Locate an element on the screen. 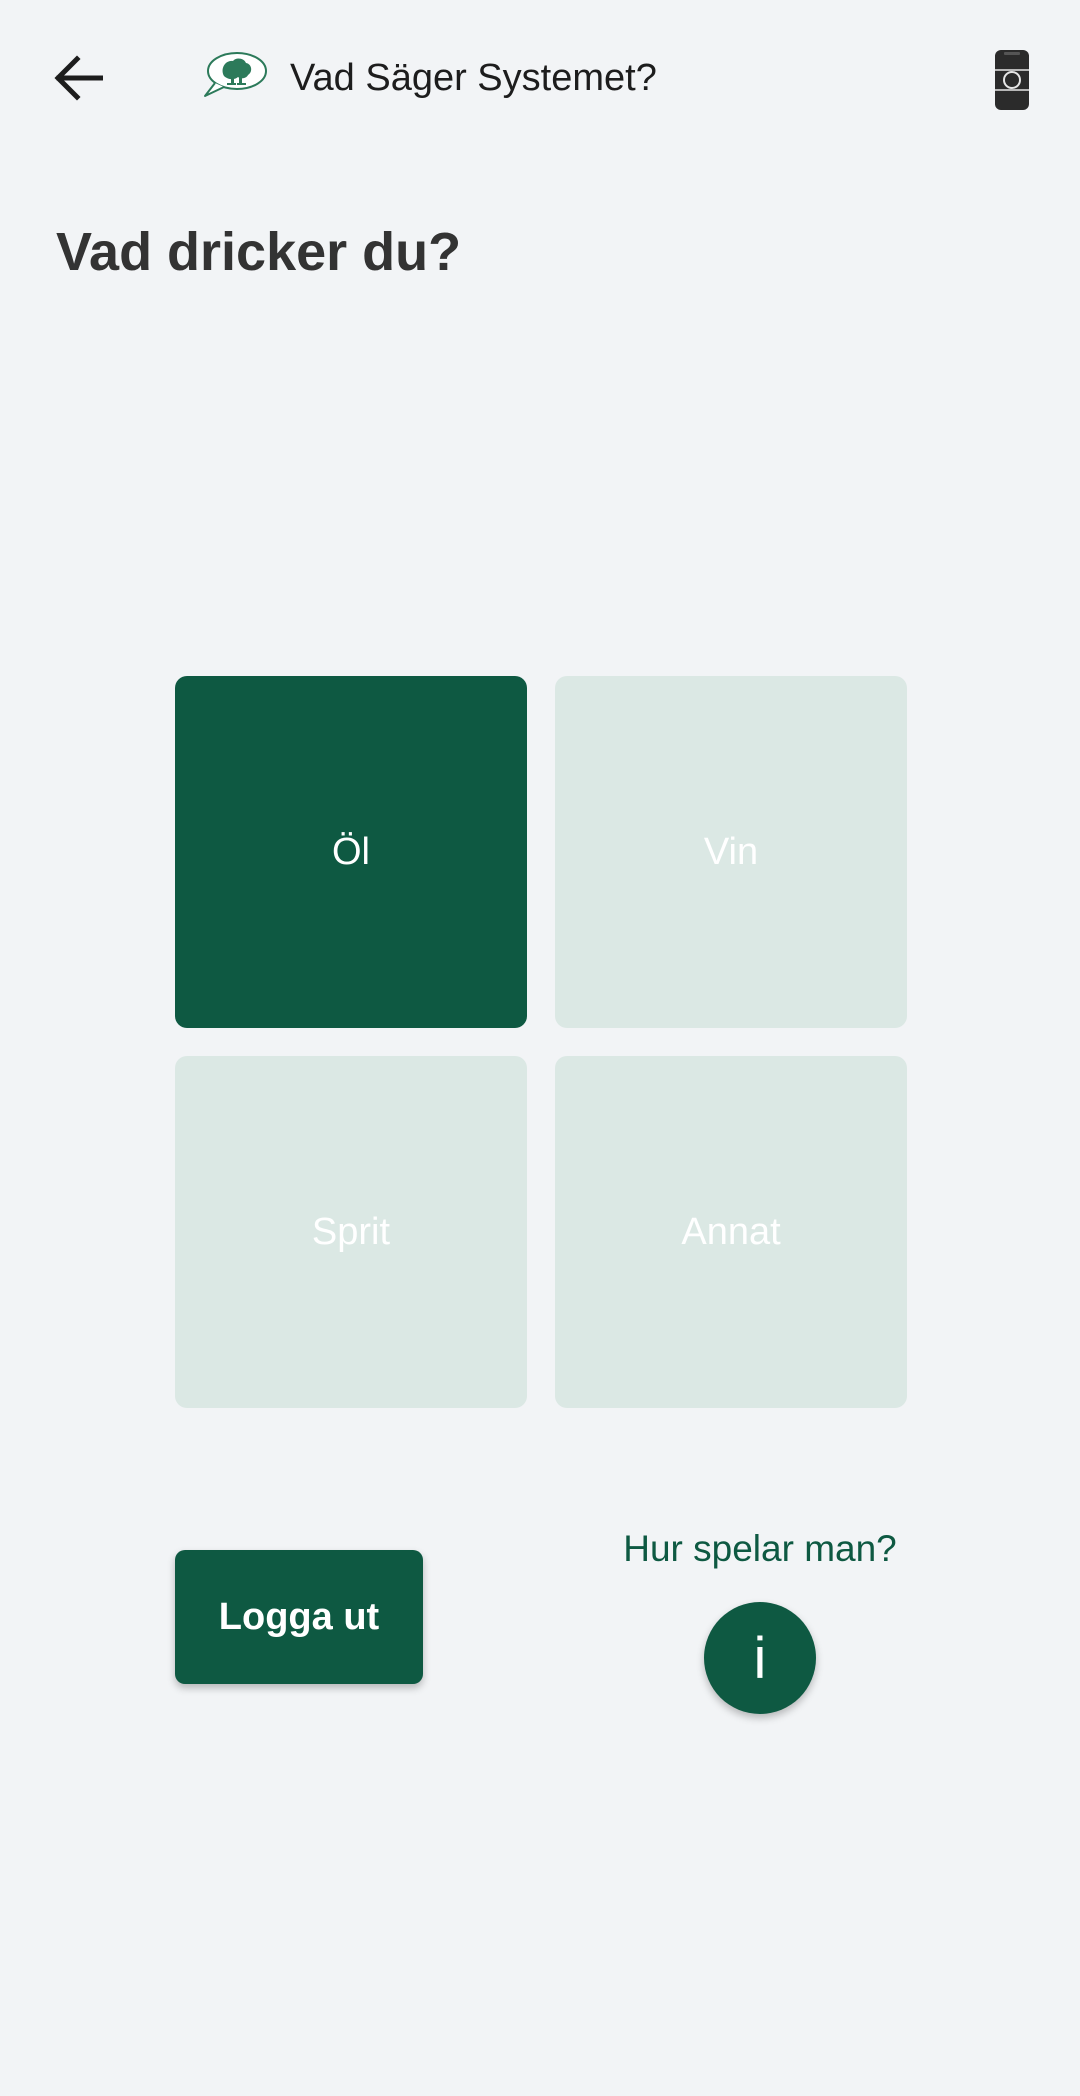 This screenshot has height=2096, width=1080. info-button: i is located at coordinates (760, 1658).